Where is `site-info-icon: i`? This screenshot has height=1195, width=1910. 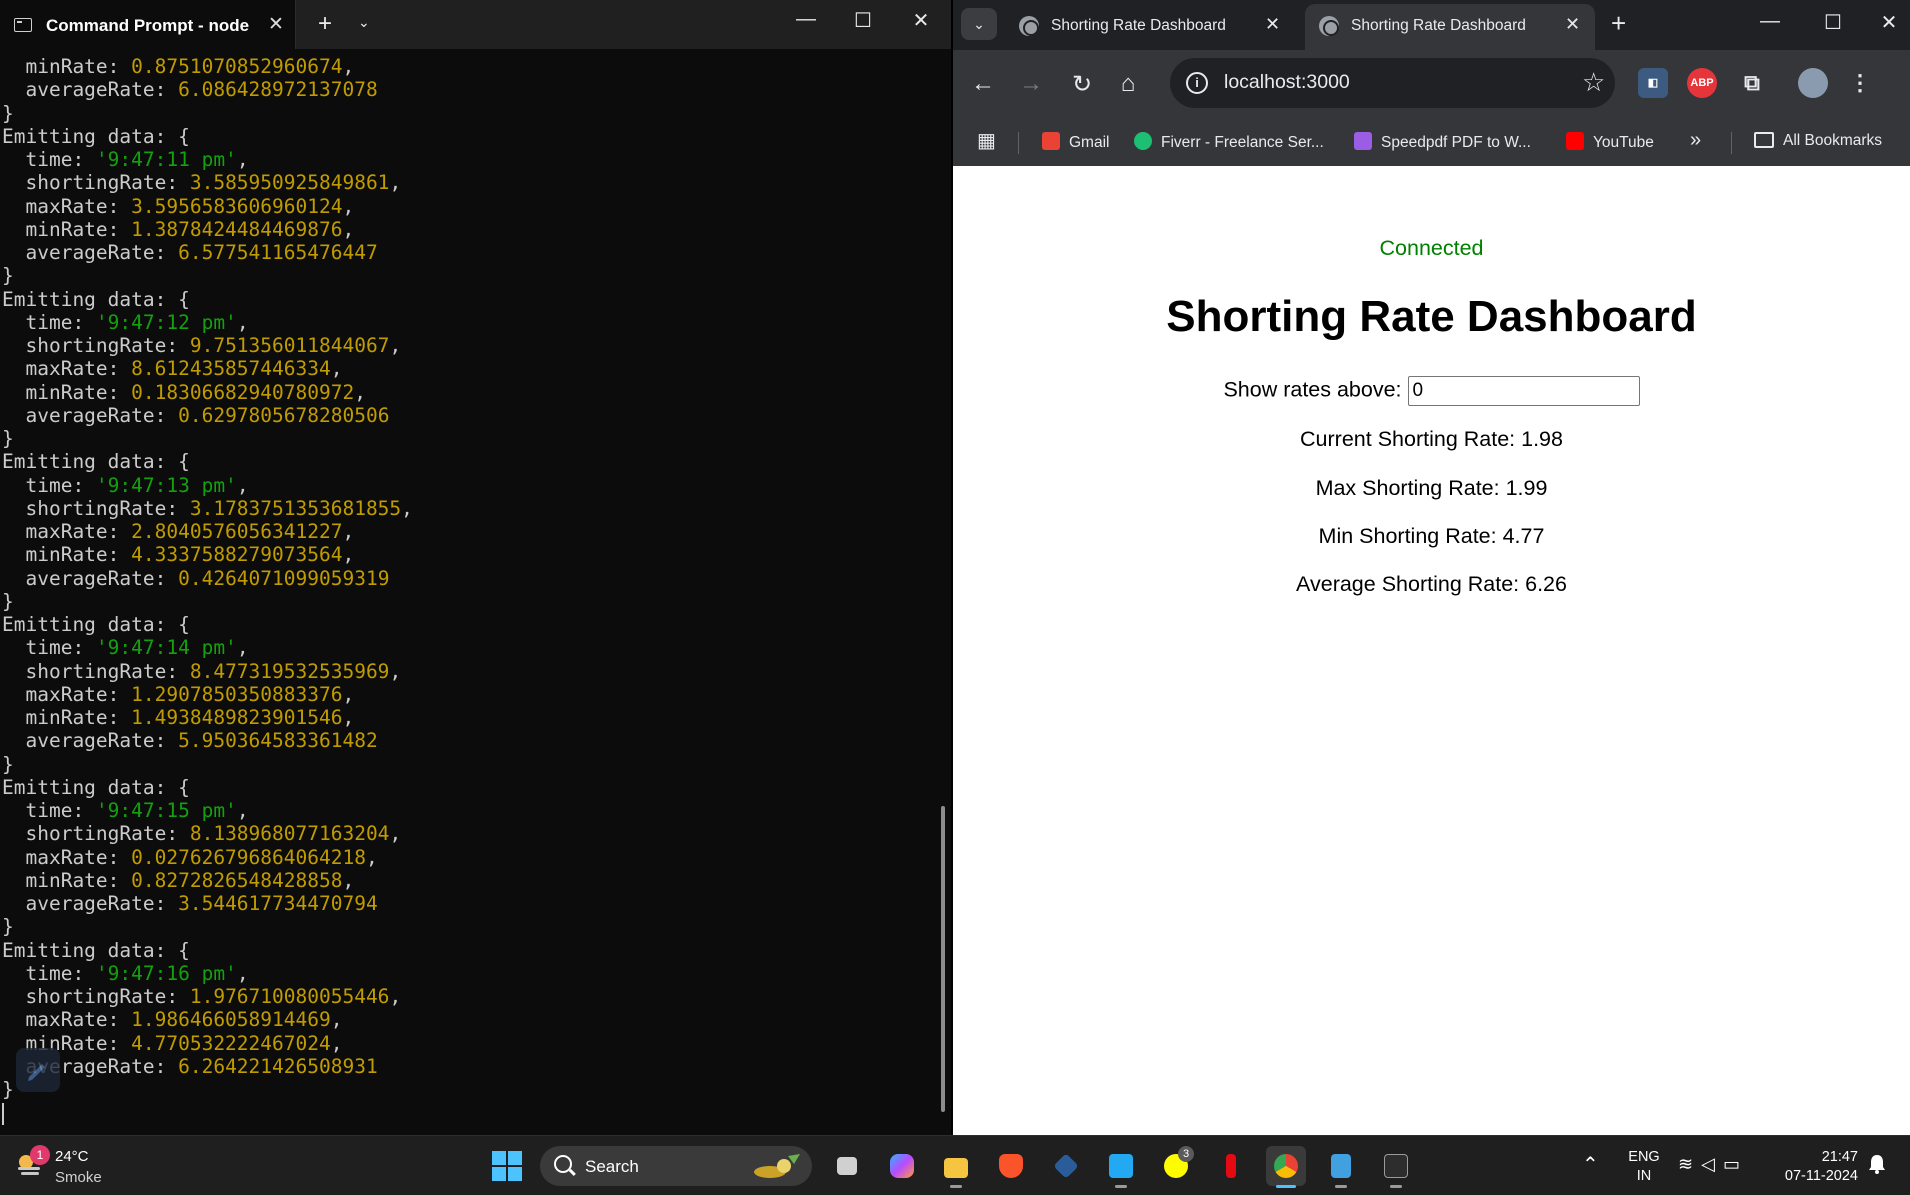
site-info-icon: i is located at coordinates (1197, 83).